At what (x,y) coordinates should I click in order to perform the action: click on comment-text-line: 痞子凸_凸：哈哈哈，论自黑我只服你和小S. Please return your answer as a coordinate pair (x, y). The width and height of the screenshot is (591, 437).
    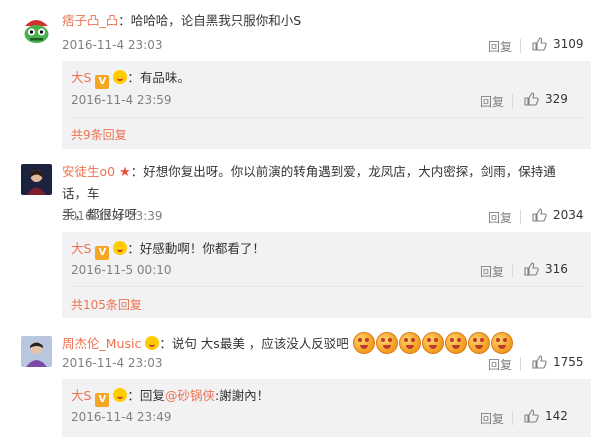
    Looking at the image, I should click on (181, 21).